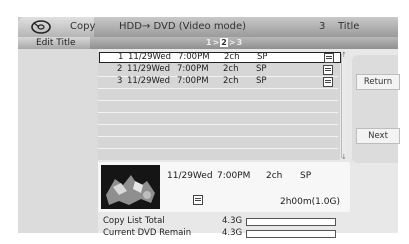 Image resolution: width=409 pixels, height=244 pixels. Describe the element at coordinates (291, 222) in the screenshot. I see `copy-list-total-bar` at that location.